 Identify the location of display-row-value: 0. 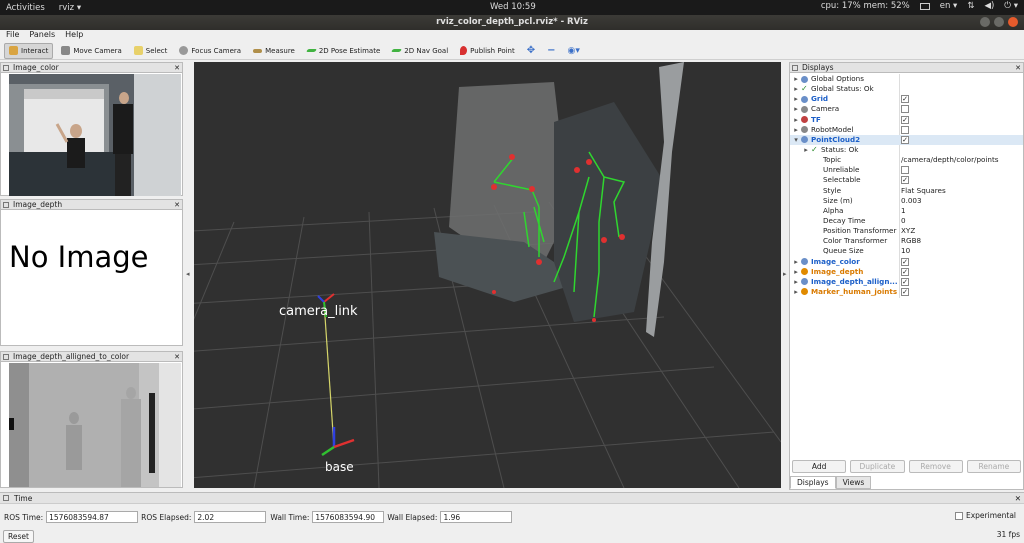
(903, 221).